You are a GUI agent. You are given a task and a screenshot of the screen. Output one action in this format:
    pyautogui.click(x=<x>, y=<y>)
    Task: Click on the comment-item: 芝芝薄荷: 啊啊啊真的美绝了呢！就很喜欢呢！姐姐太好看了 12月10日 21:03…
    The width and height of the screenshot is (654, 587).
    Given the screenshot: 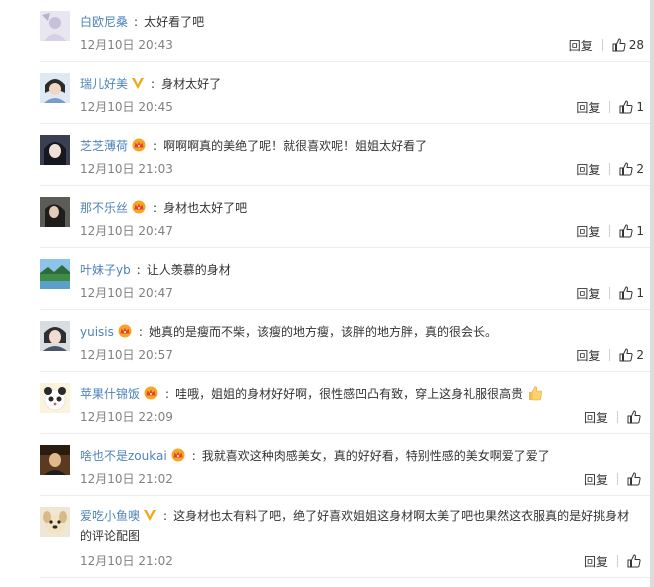 What is the action you would take?
    pyautogui.click(x=325, y=155)
    